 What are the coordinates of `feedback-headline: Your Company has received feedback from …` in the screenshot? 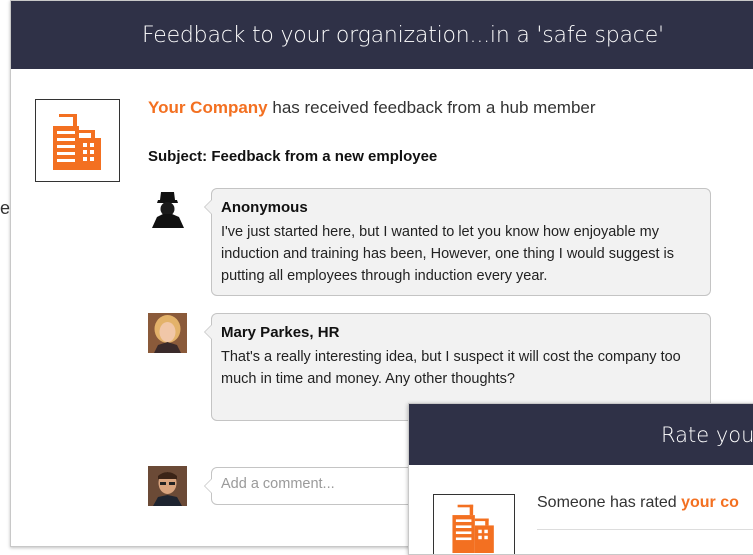 It's located at (372, 108).